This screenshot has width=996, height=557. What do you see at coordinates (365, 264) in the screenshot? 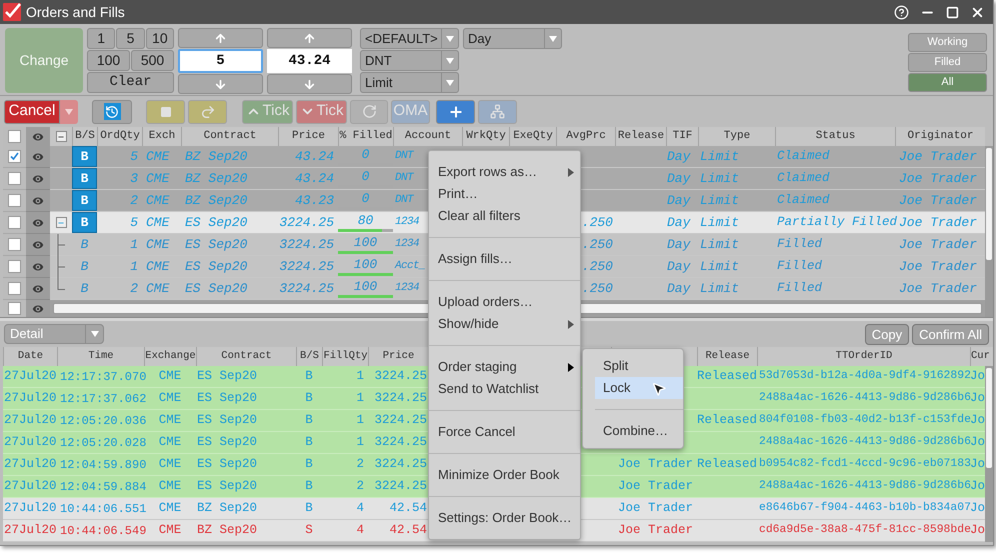
I see `table-cell-text: 100` at bounding box center [365, 264].